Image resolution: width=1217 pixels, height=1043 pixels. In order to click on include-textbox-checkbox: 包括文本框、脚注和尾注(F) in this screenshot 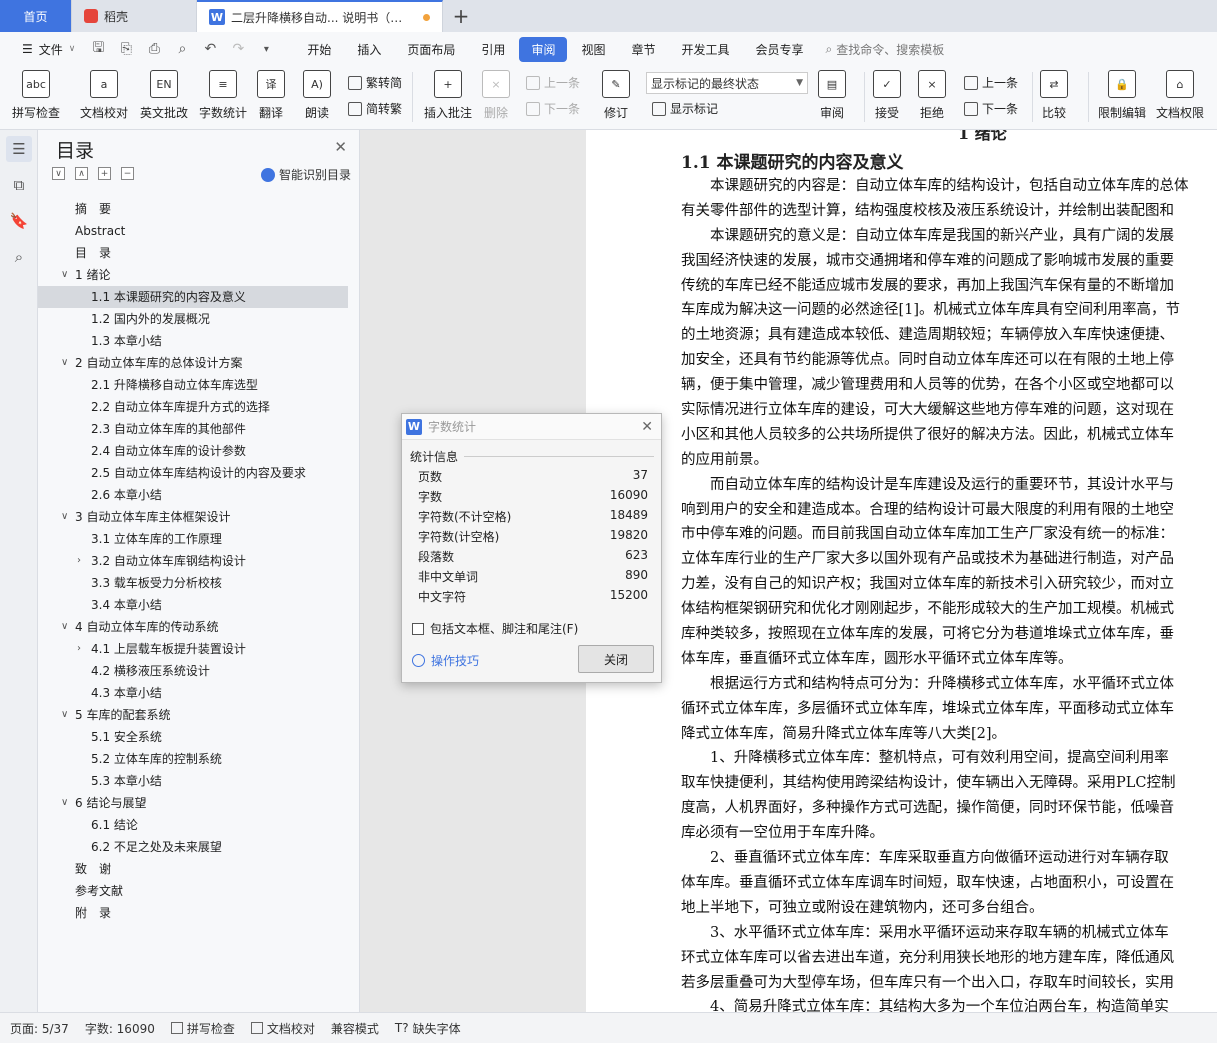, I will do `click(495, 628)`.